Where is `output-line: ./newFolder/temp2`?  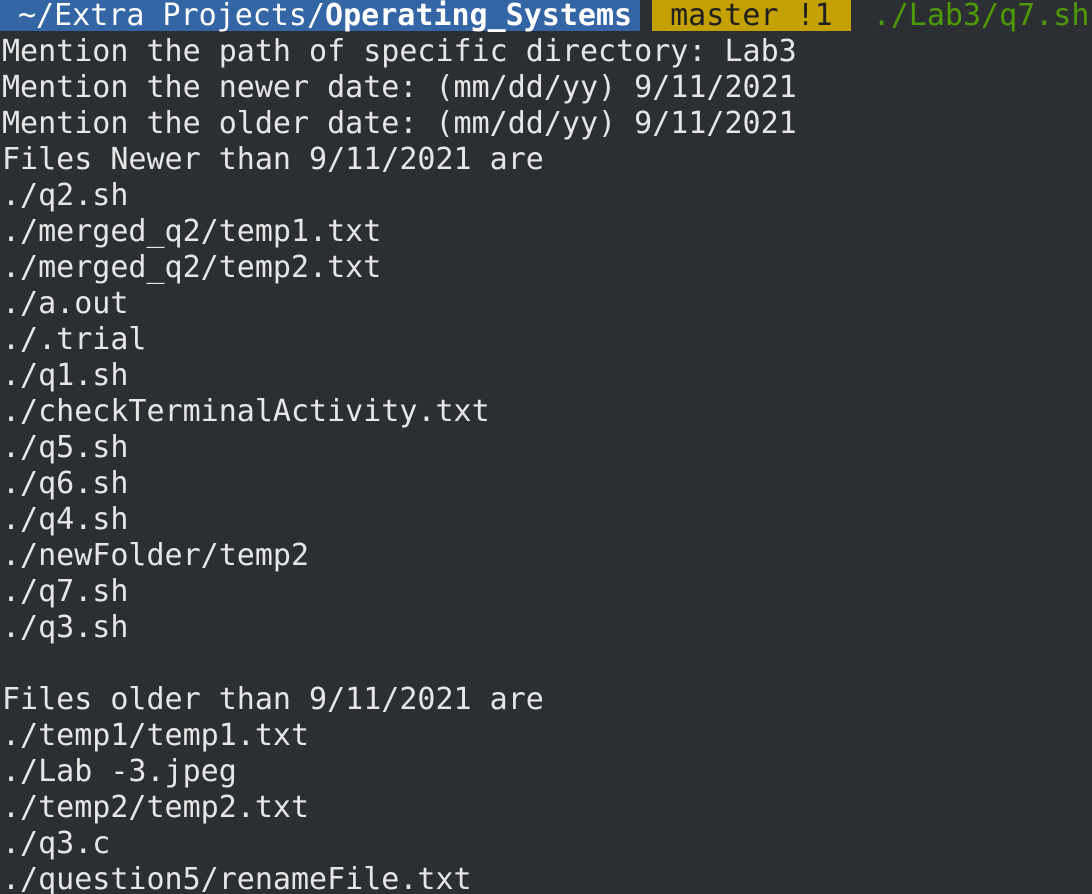
output-line: ./newFolder/temp2 is located at coordinates (156, 555).